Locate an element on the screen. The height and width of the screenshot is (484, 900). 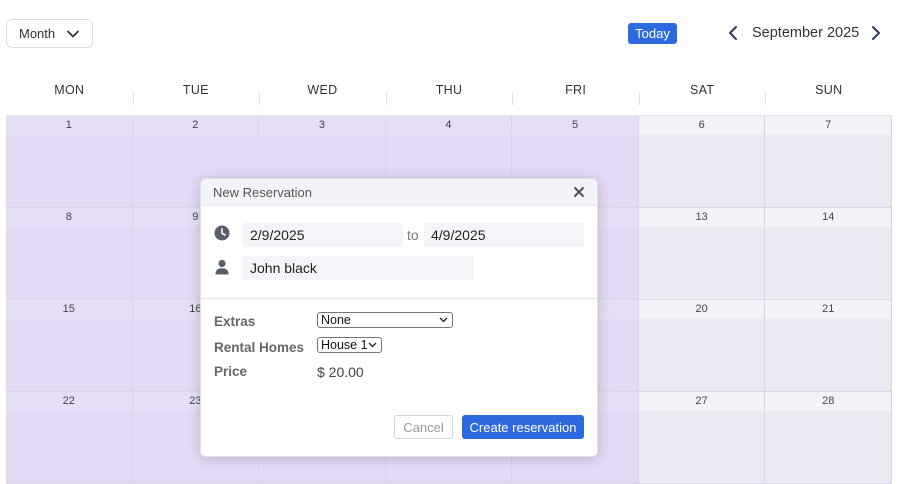
day-number: 6 is located at coordinates (701, 125).